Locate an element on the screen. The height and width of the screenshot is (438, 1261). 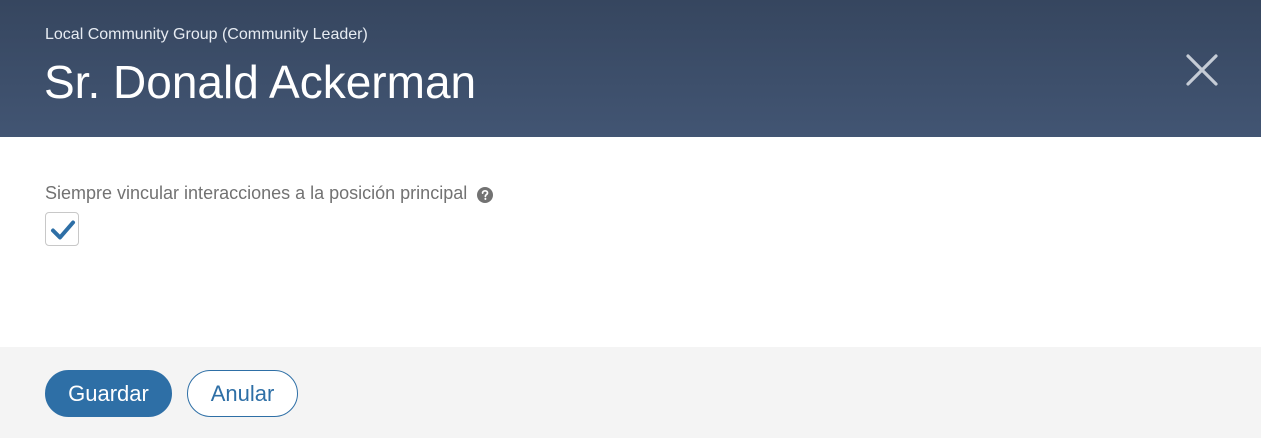
cancel-button: Anular is located at coordinates (242, 393).